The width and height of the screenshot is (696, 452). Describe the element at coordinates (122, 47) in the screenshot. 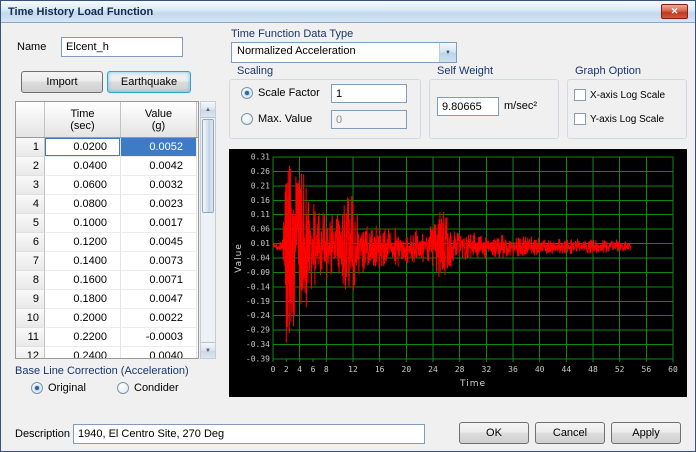

I see `name-input` at that location.